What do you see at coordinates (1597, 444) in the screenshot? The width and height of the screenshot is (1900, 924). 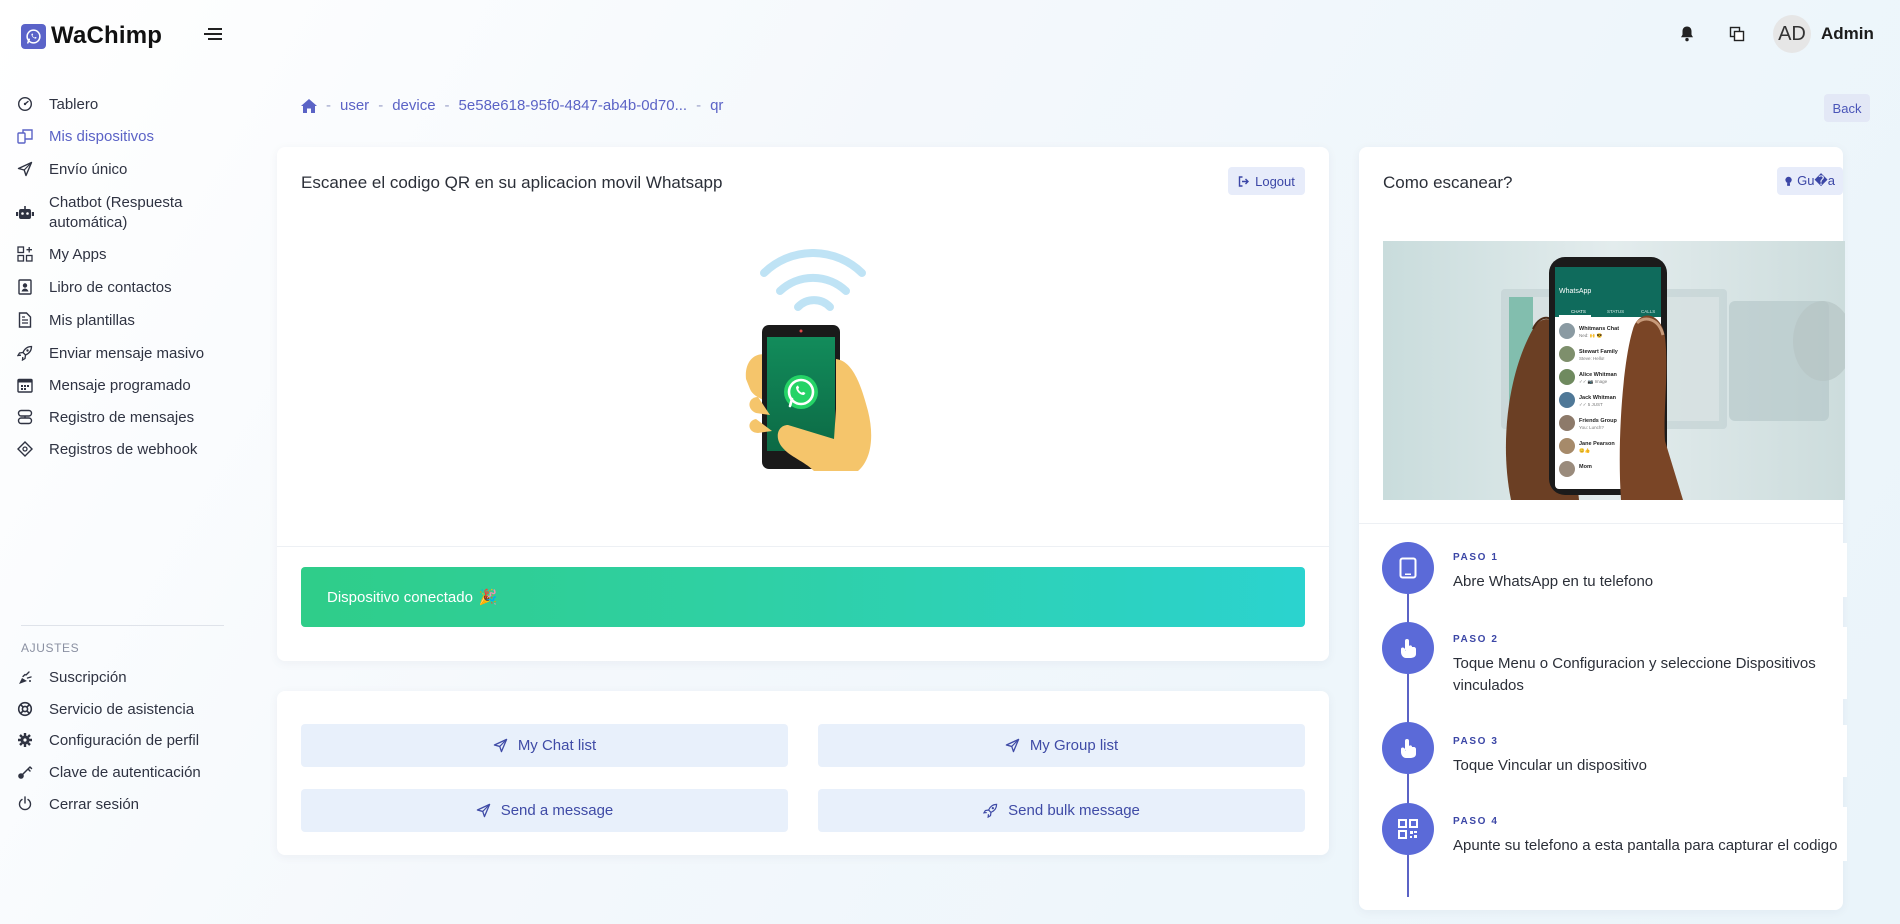 I see `svg-text: Jane Pearson` at bounding box center [1597, 444].